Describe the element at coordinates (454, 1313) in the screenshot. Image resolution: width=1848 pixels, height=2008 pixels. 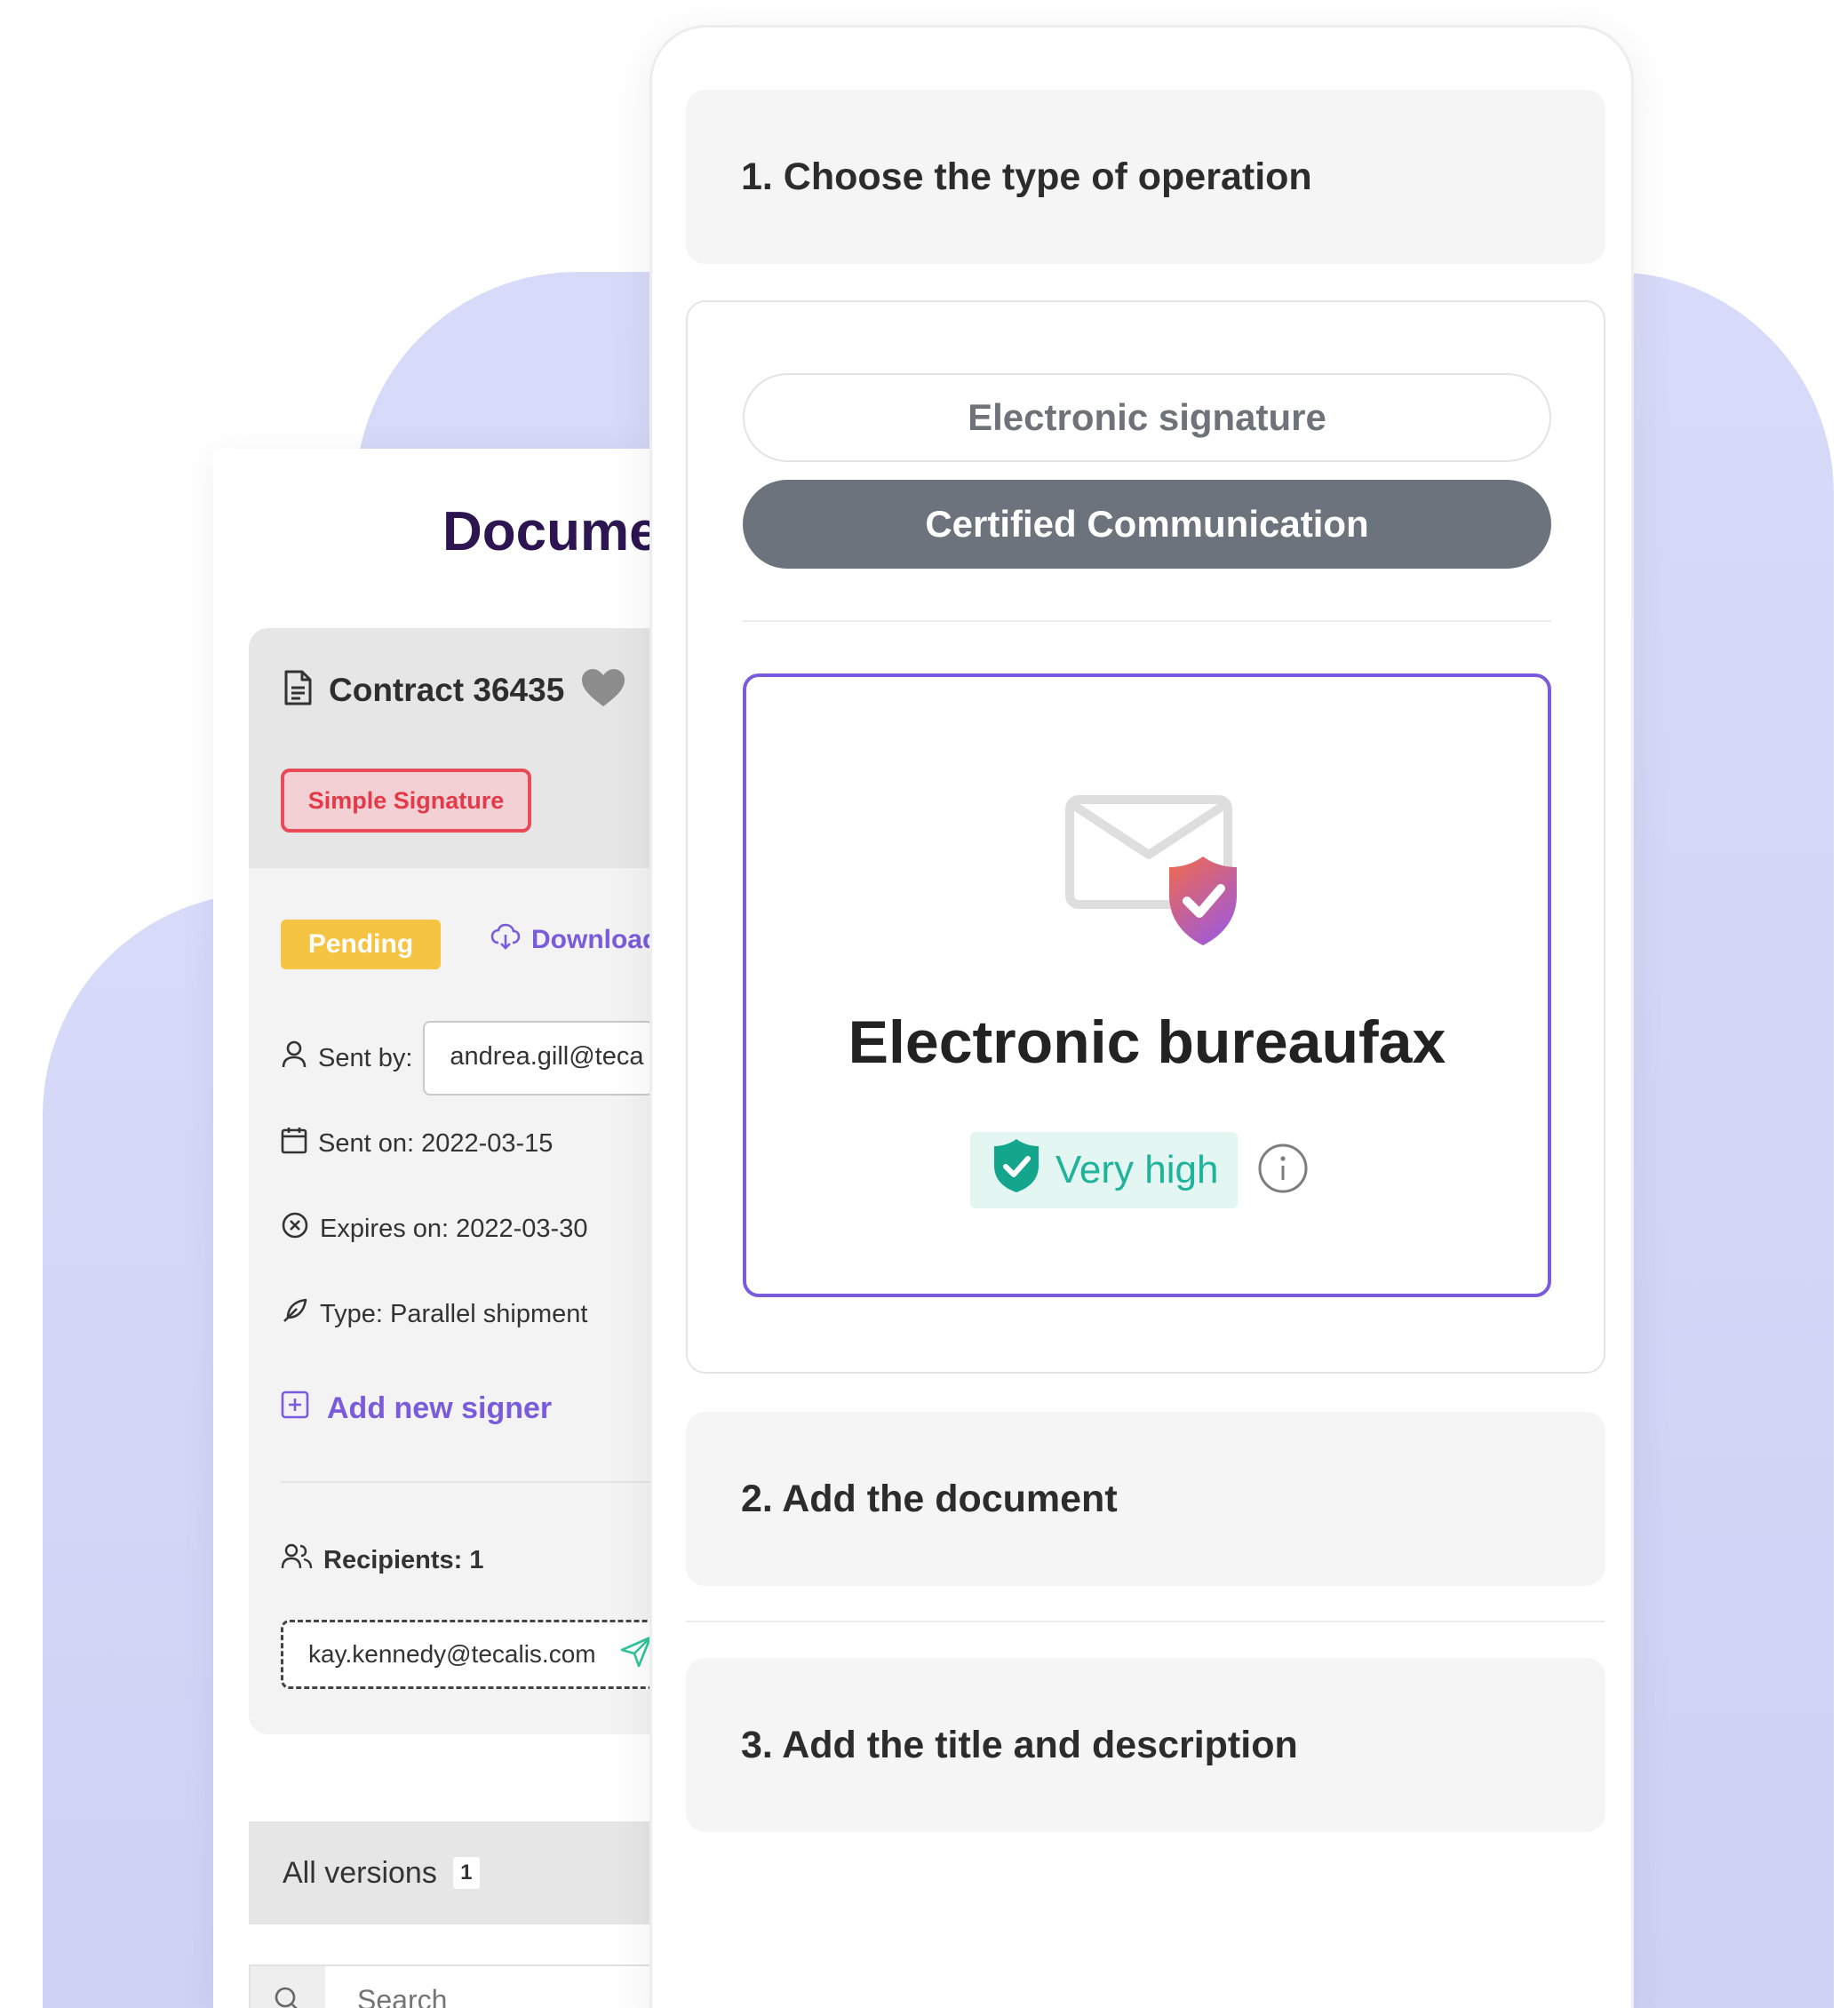
I see `type-text: Type: Parallel shipment` at that location.